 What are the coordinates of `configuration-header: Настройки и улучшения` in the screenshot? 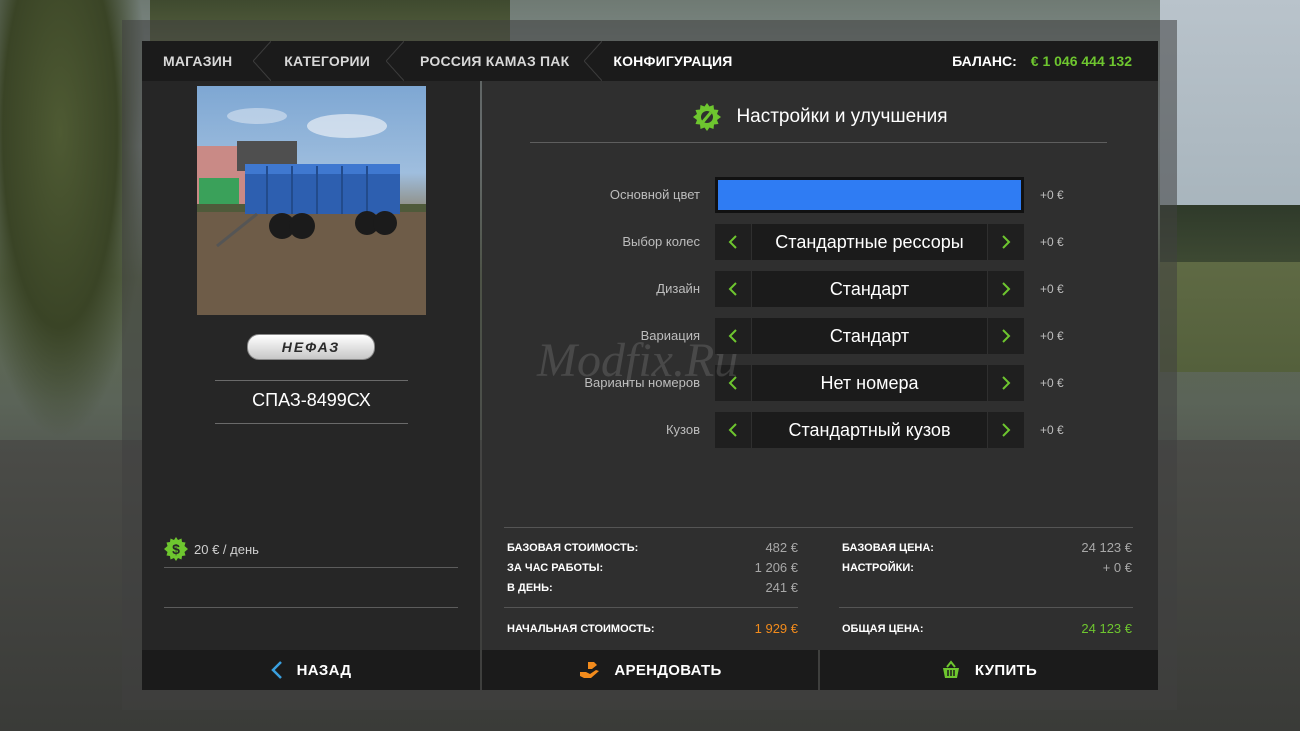 It's located at (820, 117).